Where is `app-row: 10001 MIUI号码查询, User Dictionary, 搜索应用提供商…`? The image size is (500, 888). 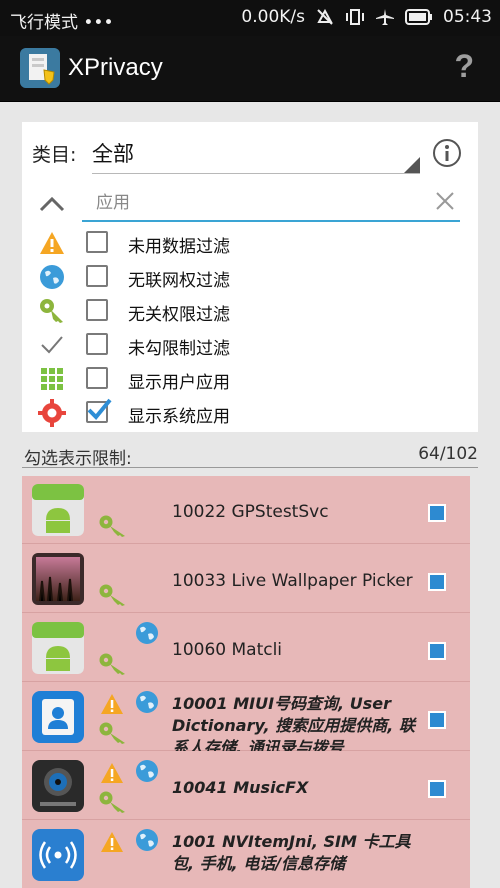 app-row: 10001 MIUI号码查询, User Dictionary, 搜索应用提供商… is located at coordinates (246, 717).